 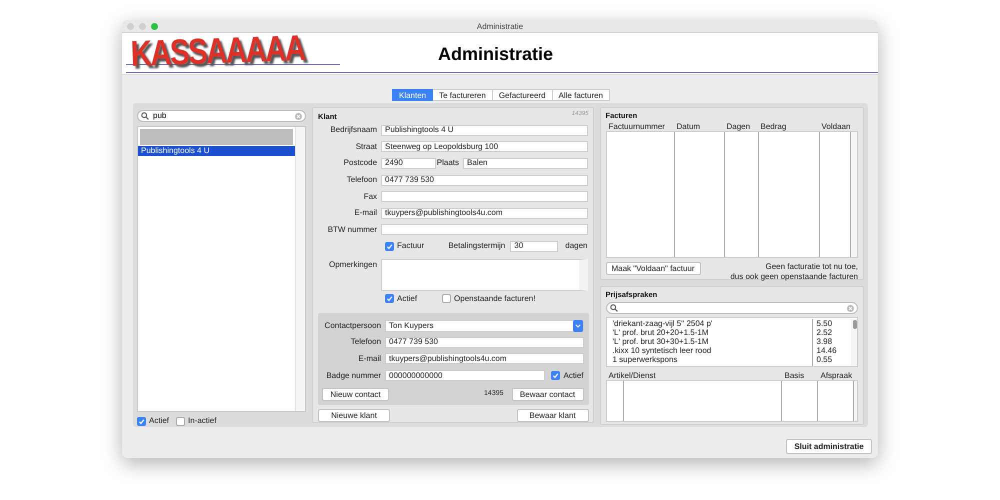 What do you see at coordinates (534, 246) in the screenshot?
I see `input-field: 30` at bounding box center [534, 246].